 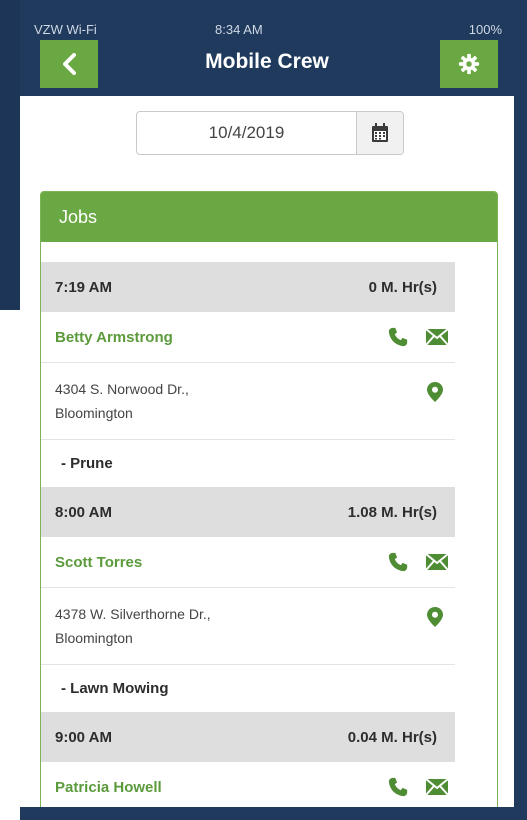 I want to click on job-task: - Prune, so click(x=87, y=463).